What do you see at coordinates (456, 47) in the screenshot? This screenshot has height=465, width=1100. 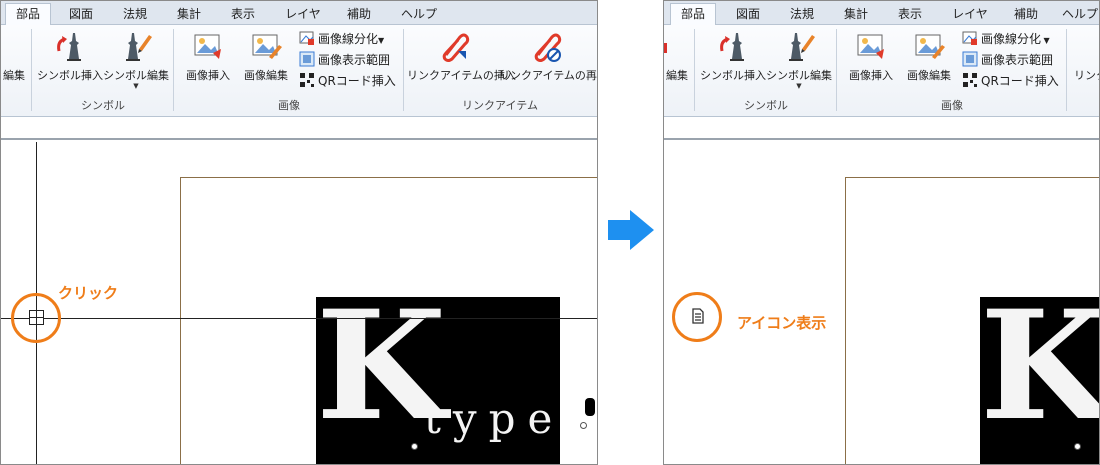 I see `paperclip-insert-icon` at bounding box center [456, 47].